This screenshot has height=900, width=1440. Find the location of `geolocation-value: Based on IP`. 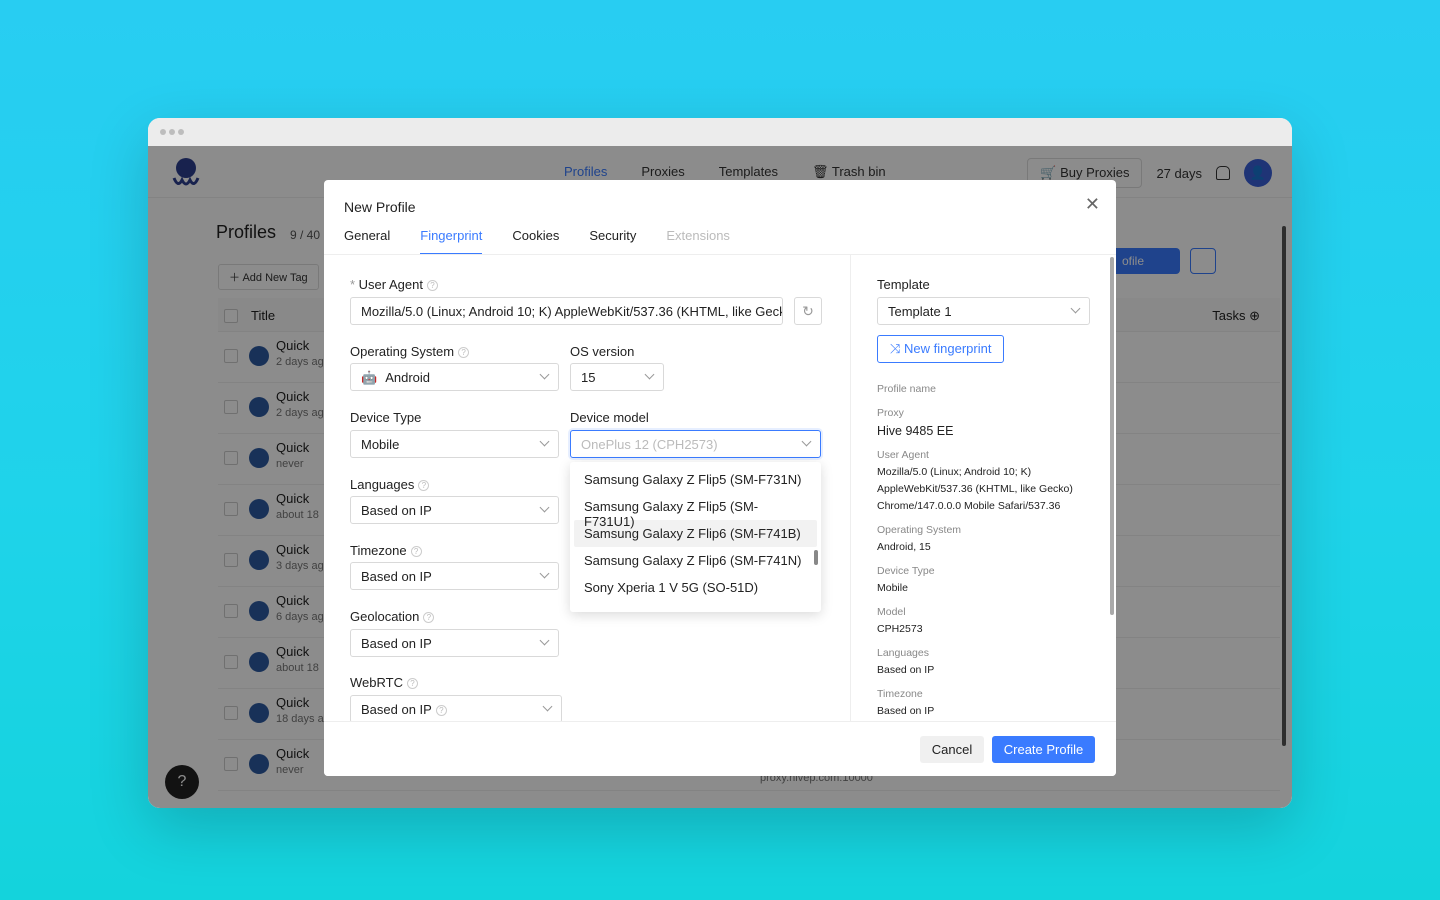

geolocation-value: Based on IP is located at coordinates (396, 643).